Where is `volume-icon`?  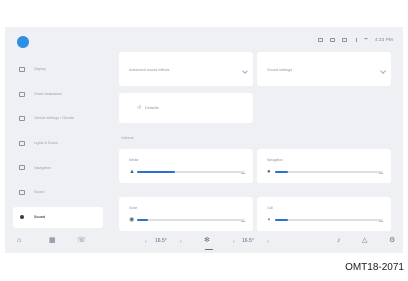
volume-icon is located at coordinates (22, 217).